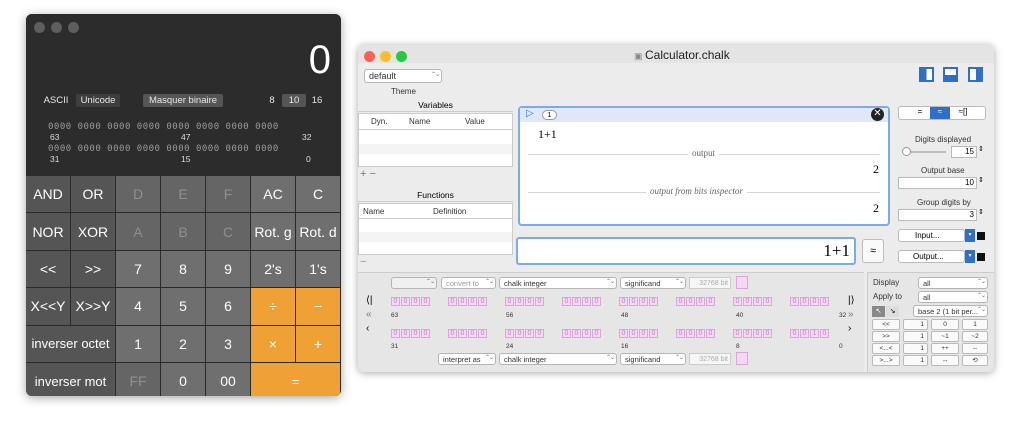  I want to click on target-color-well, so click(742, 282).